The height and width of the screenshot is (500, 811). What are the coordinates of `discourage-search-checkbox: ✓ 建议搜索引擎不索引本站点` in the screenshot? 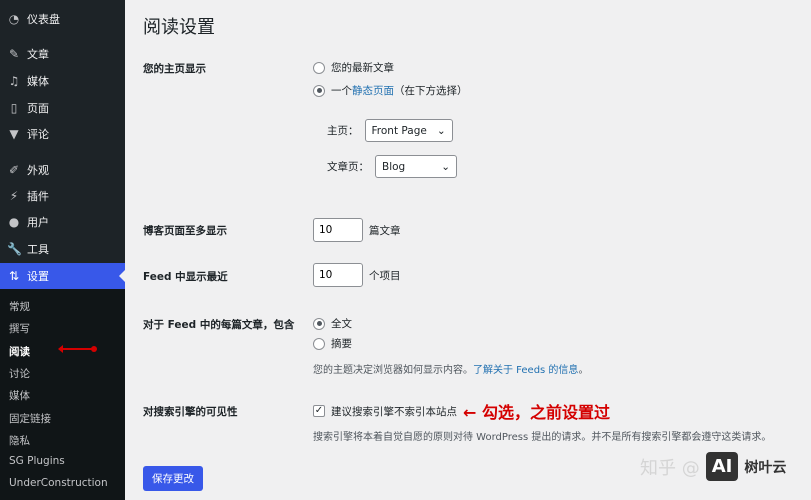 It's located at (385, 411).